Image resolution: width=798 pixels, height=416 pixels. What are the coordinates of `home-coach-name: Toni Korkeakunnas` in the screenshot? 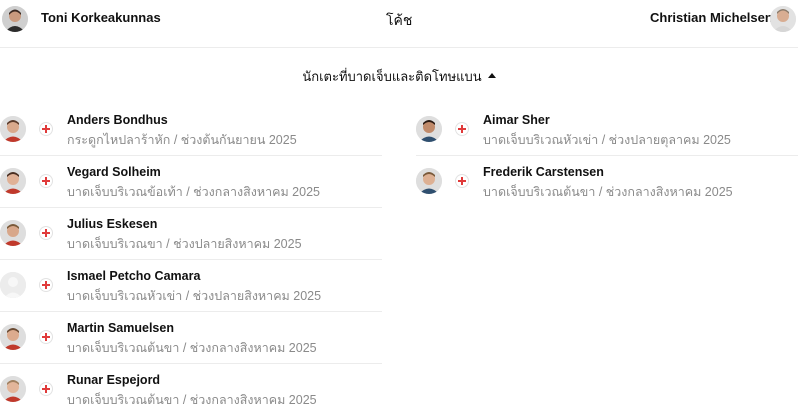 It's located at (101, 17).